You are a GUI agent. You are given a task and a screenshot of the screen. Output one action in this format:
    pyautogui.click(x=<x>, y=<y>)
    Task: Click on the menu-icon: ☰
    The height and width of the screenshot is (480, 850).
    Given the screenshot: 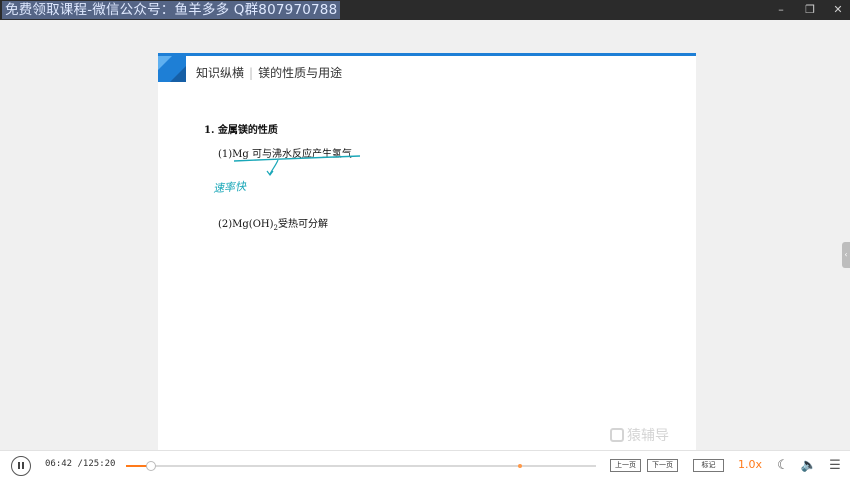 What is the action you would take?
    pyautogui.click(x=835, y=466)
    